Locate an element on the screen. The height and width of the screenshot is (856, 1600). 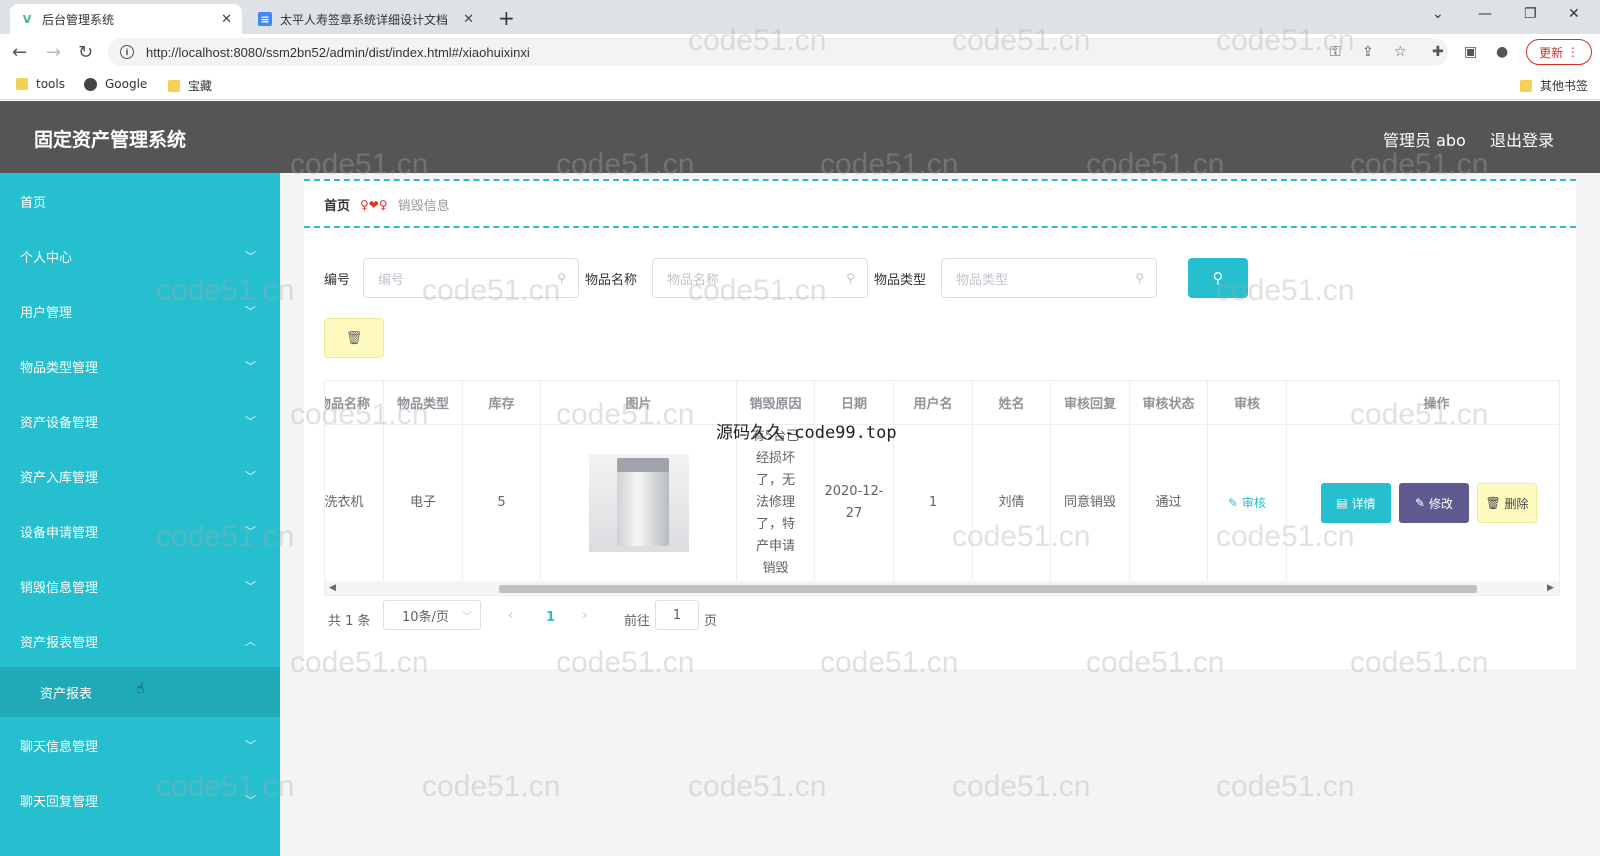
audit-link: ✎ 审核 is located at coordinates (1247, 503).